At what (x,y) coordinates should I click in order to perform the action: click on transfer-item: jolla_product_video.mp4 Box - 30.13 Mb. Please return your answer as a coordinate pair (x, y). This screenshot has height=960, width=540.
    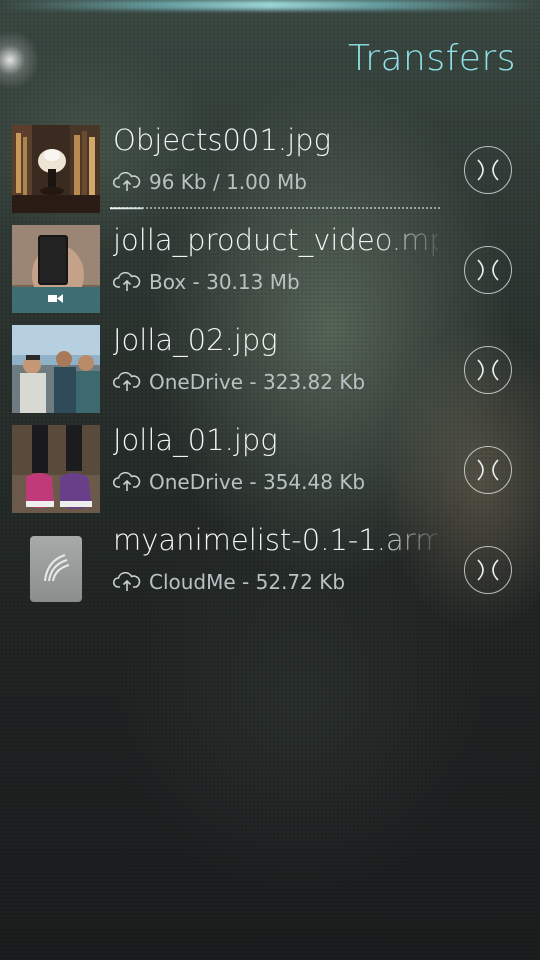
    Looking at the image, I should click on (270, 270).